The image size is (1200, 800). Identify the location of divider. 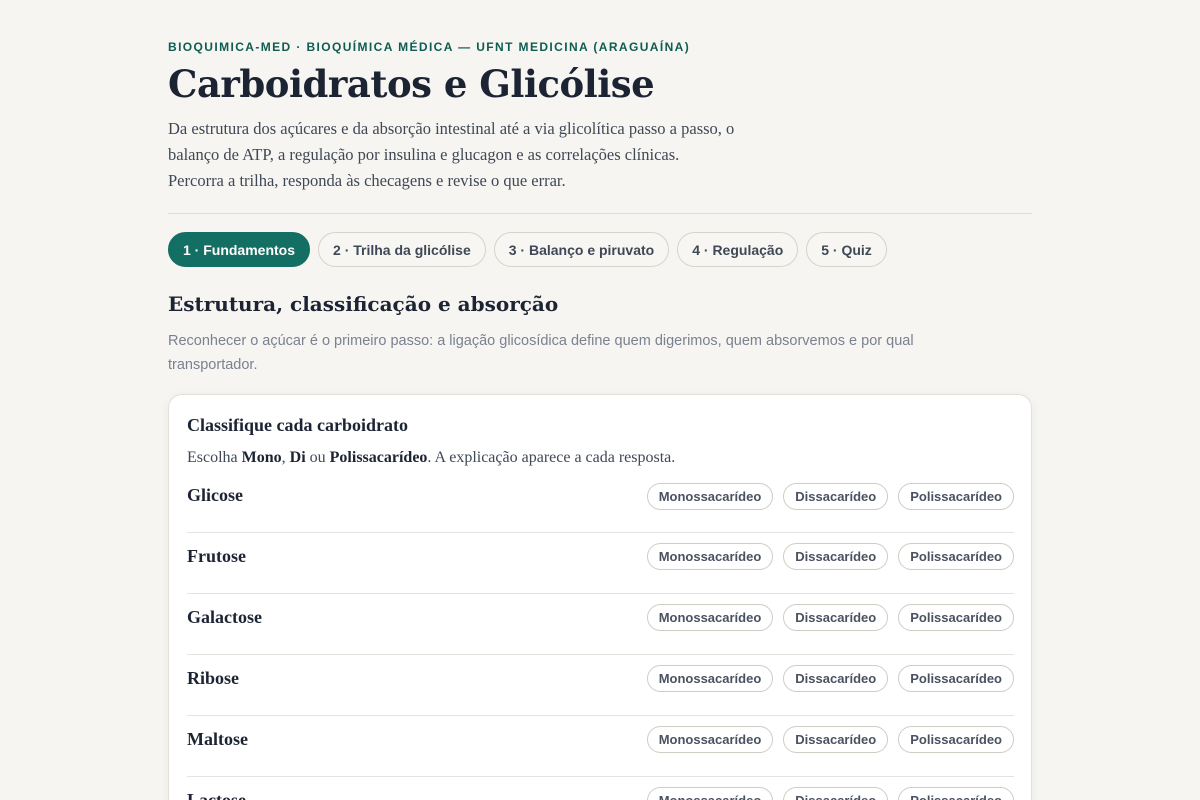
(600, 213).